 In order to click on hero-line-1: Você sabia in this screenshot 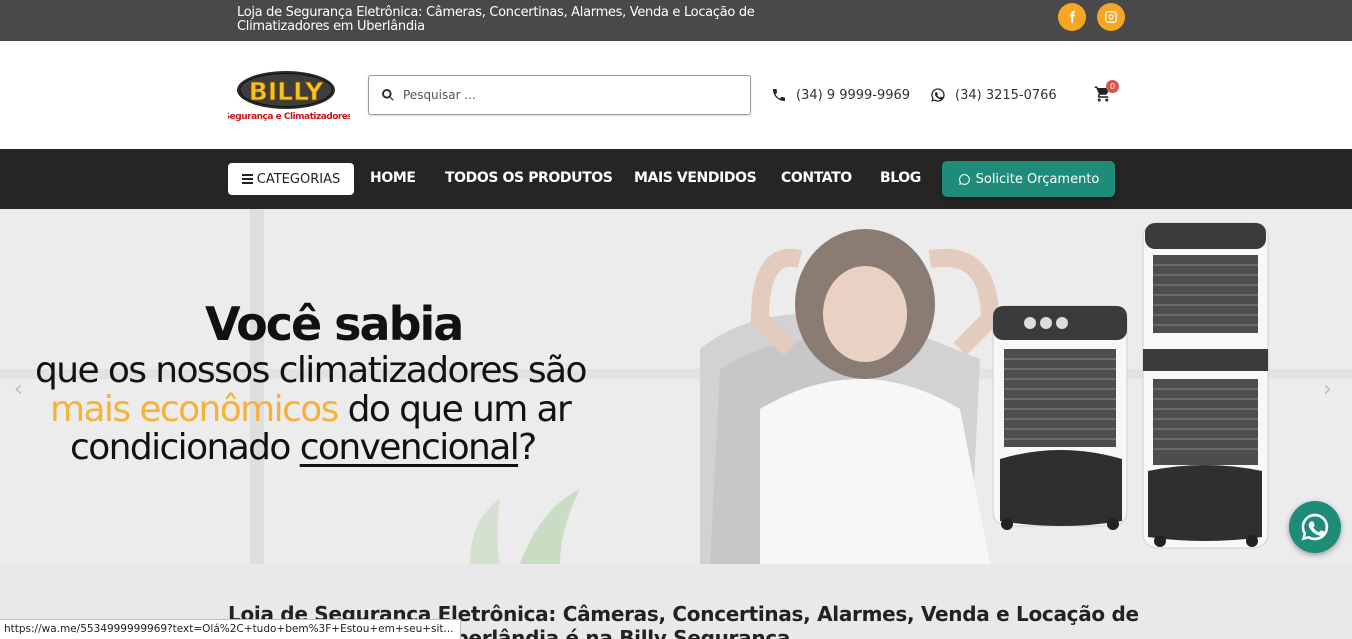, I will do `click(334, 324)`.